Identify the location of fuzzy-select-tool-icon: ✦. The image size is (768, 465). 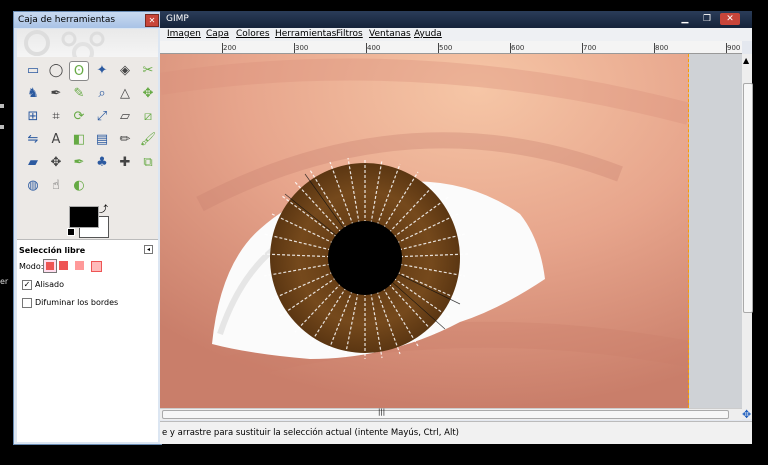
(102, 71).